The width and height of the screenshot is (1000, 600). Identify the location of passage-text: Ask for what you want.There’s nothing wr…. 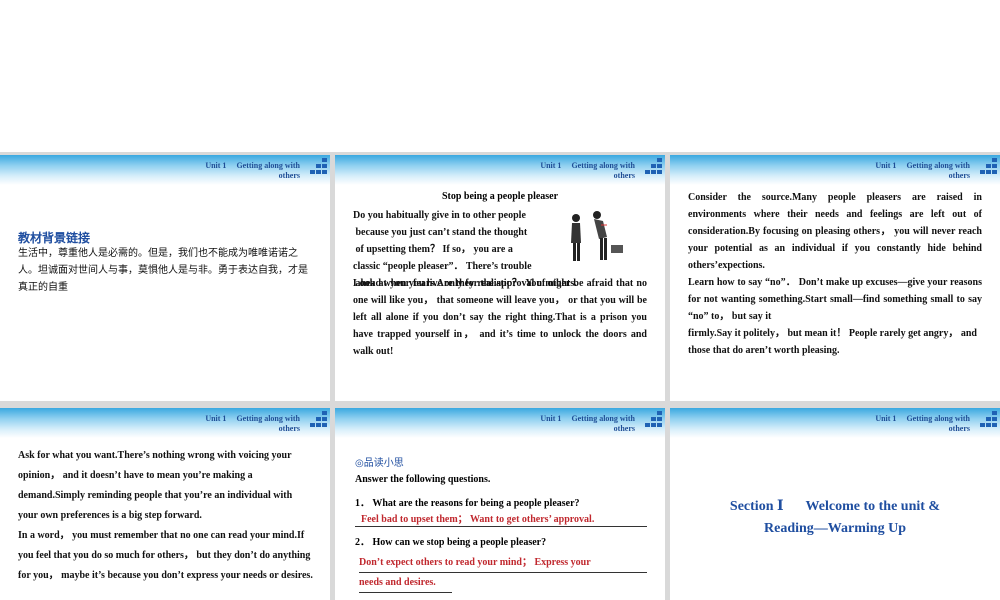
(165, 515).